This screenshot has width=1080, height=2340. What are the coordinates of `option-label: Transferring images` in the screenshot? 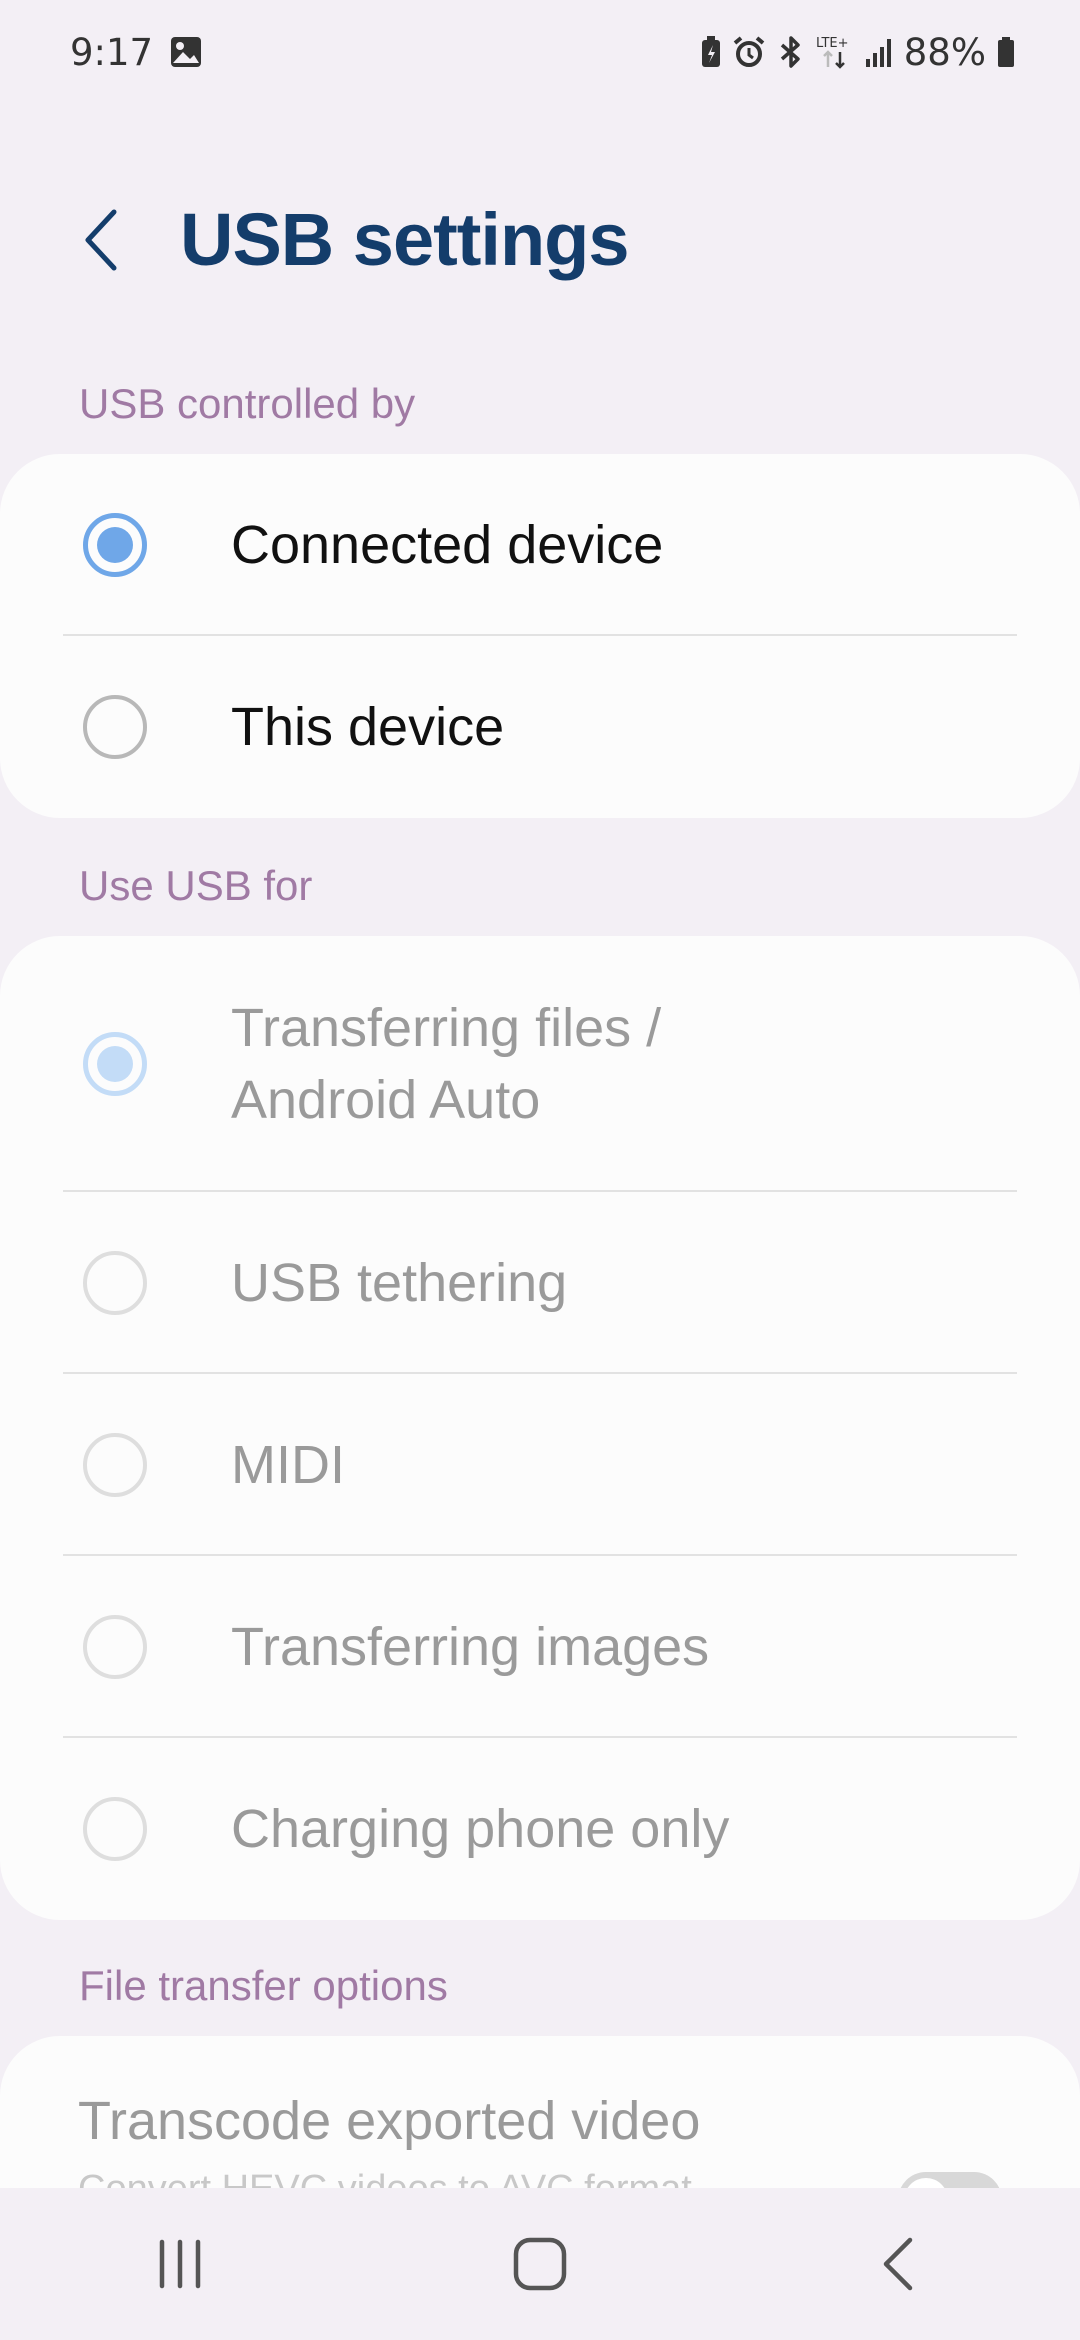 It's located at (470, 1647).